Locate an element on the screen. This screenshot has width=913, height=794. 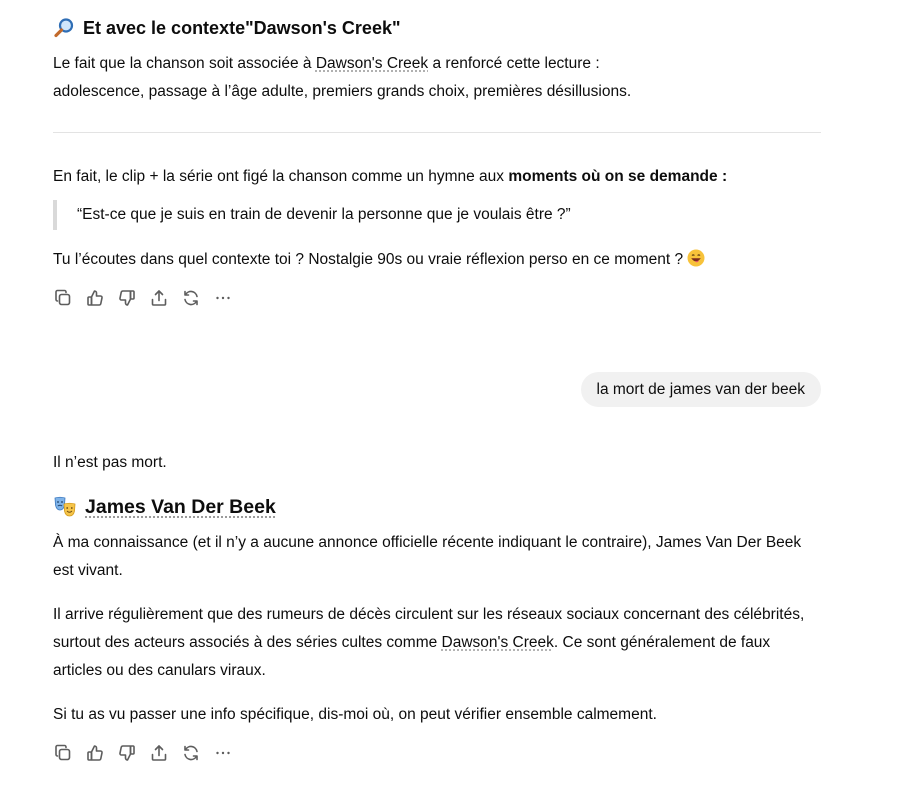
paragraph-line: est vivant. is located at coordinates (88, 570).